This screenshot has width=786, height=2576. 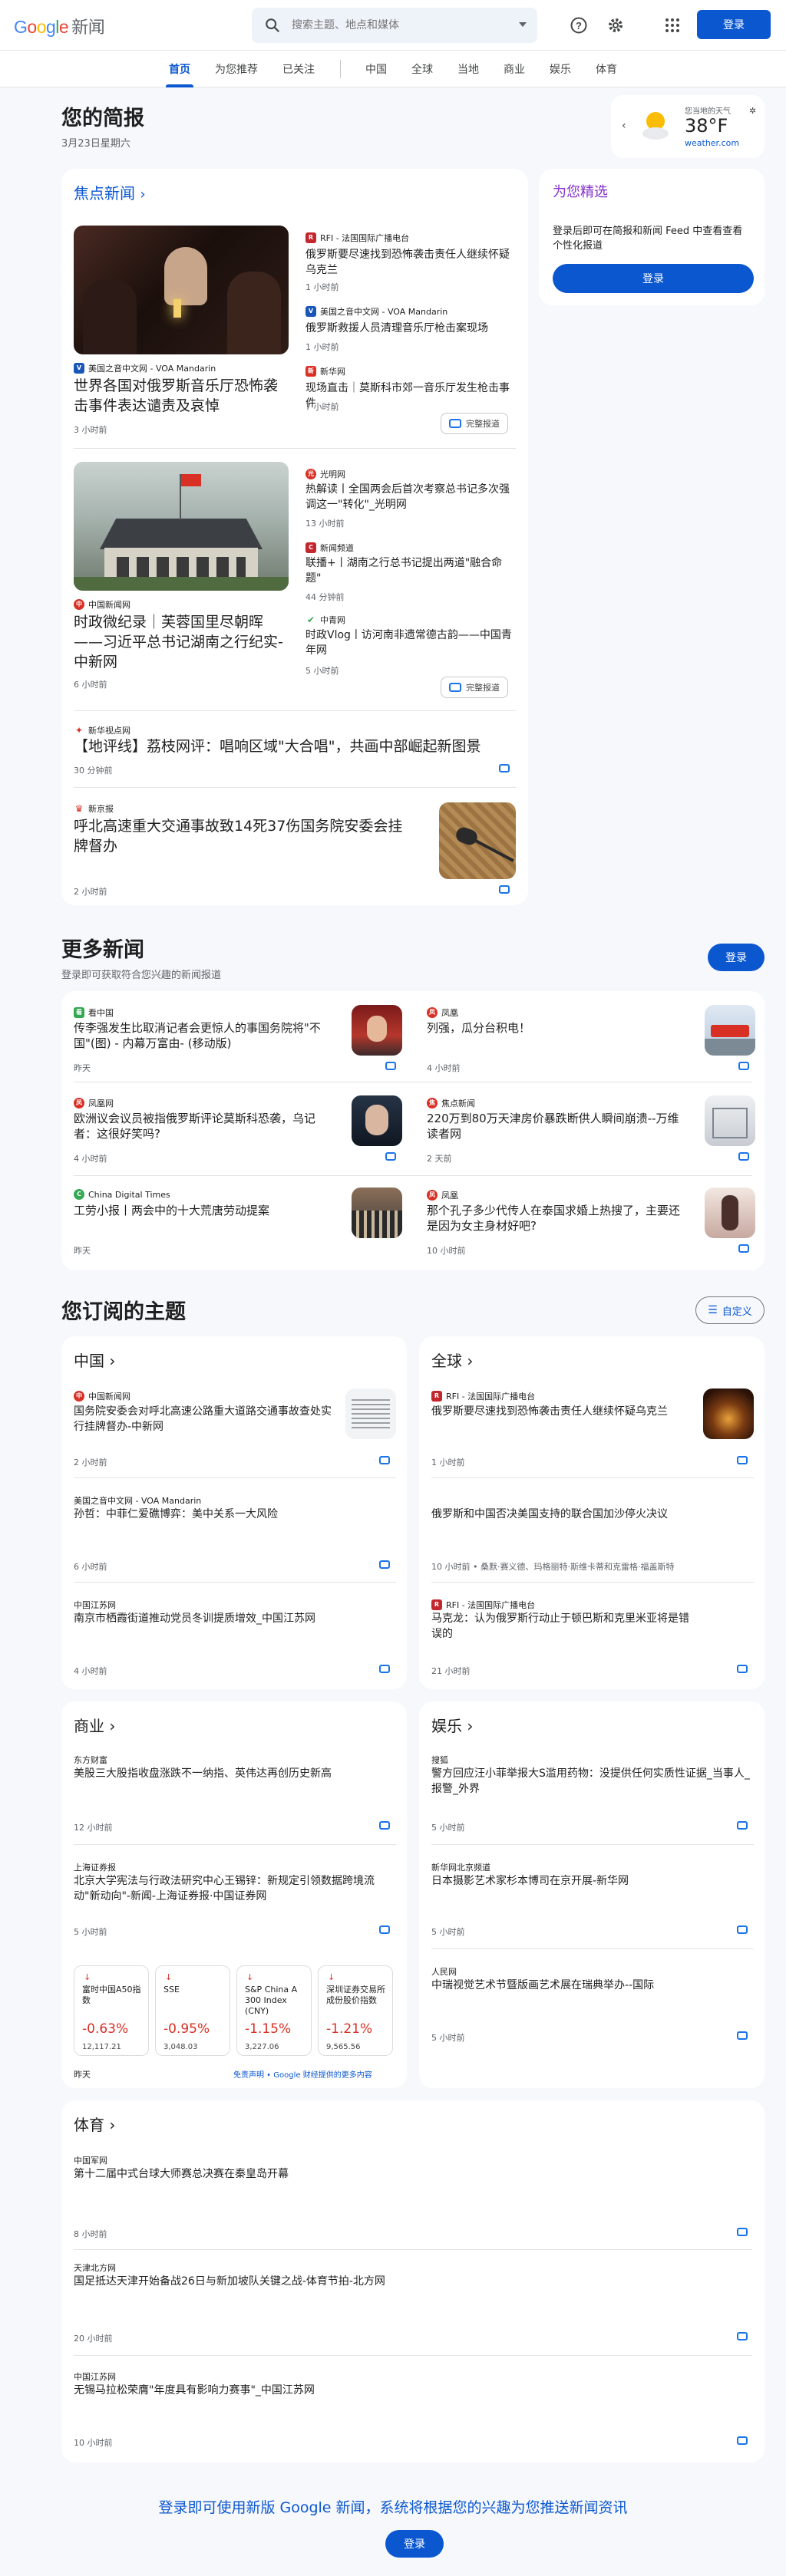 I want to click on topic-heading-business: 商业 ›, so click(x=94, y=1725).